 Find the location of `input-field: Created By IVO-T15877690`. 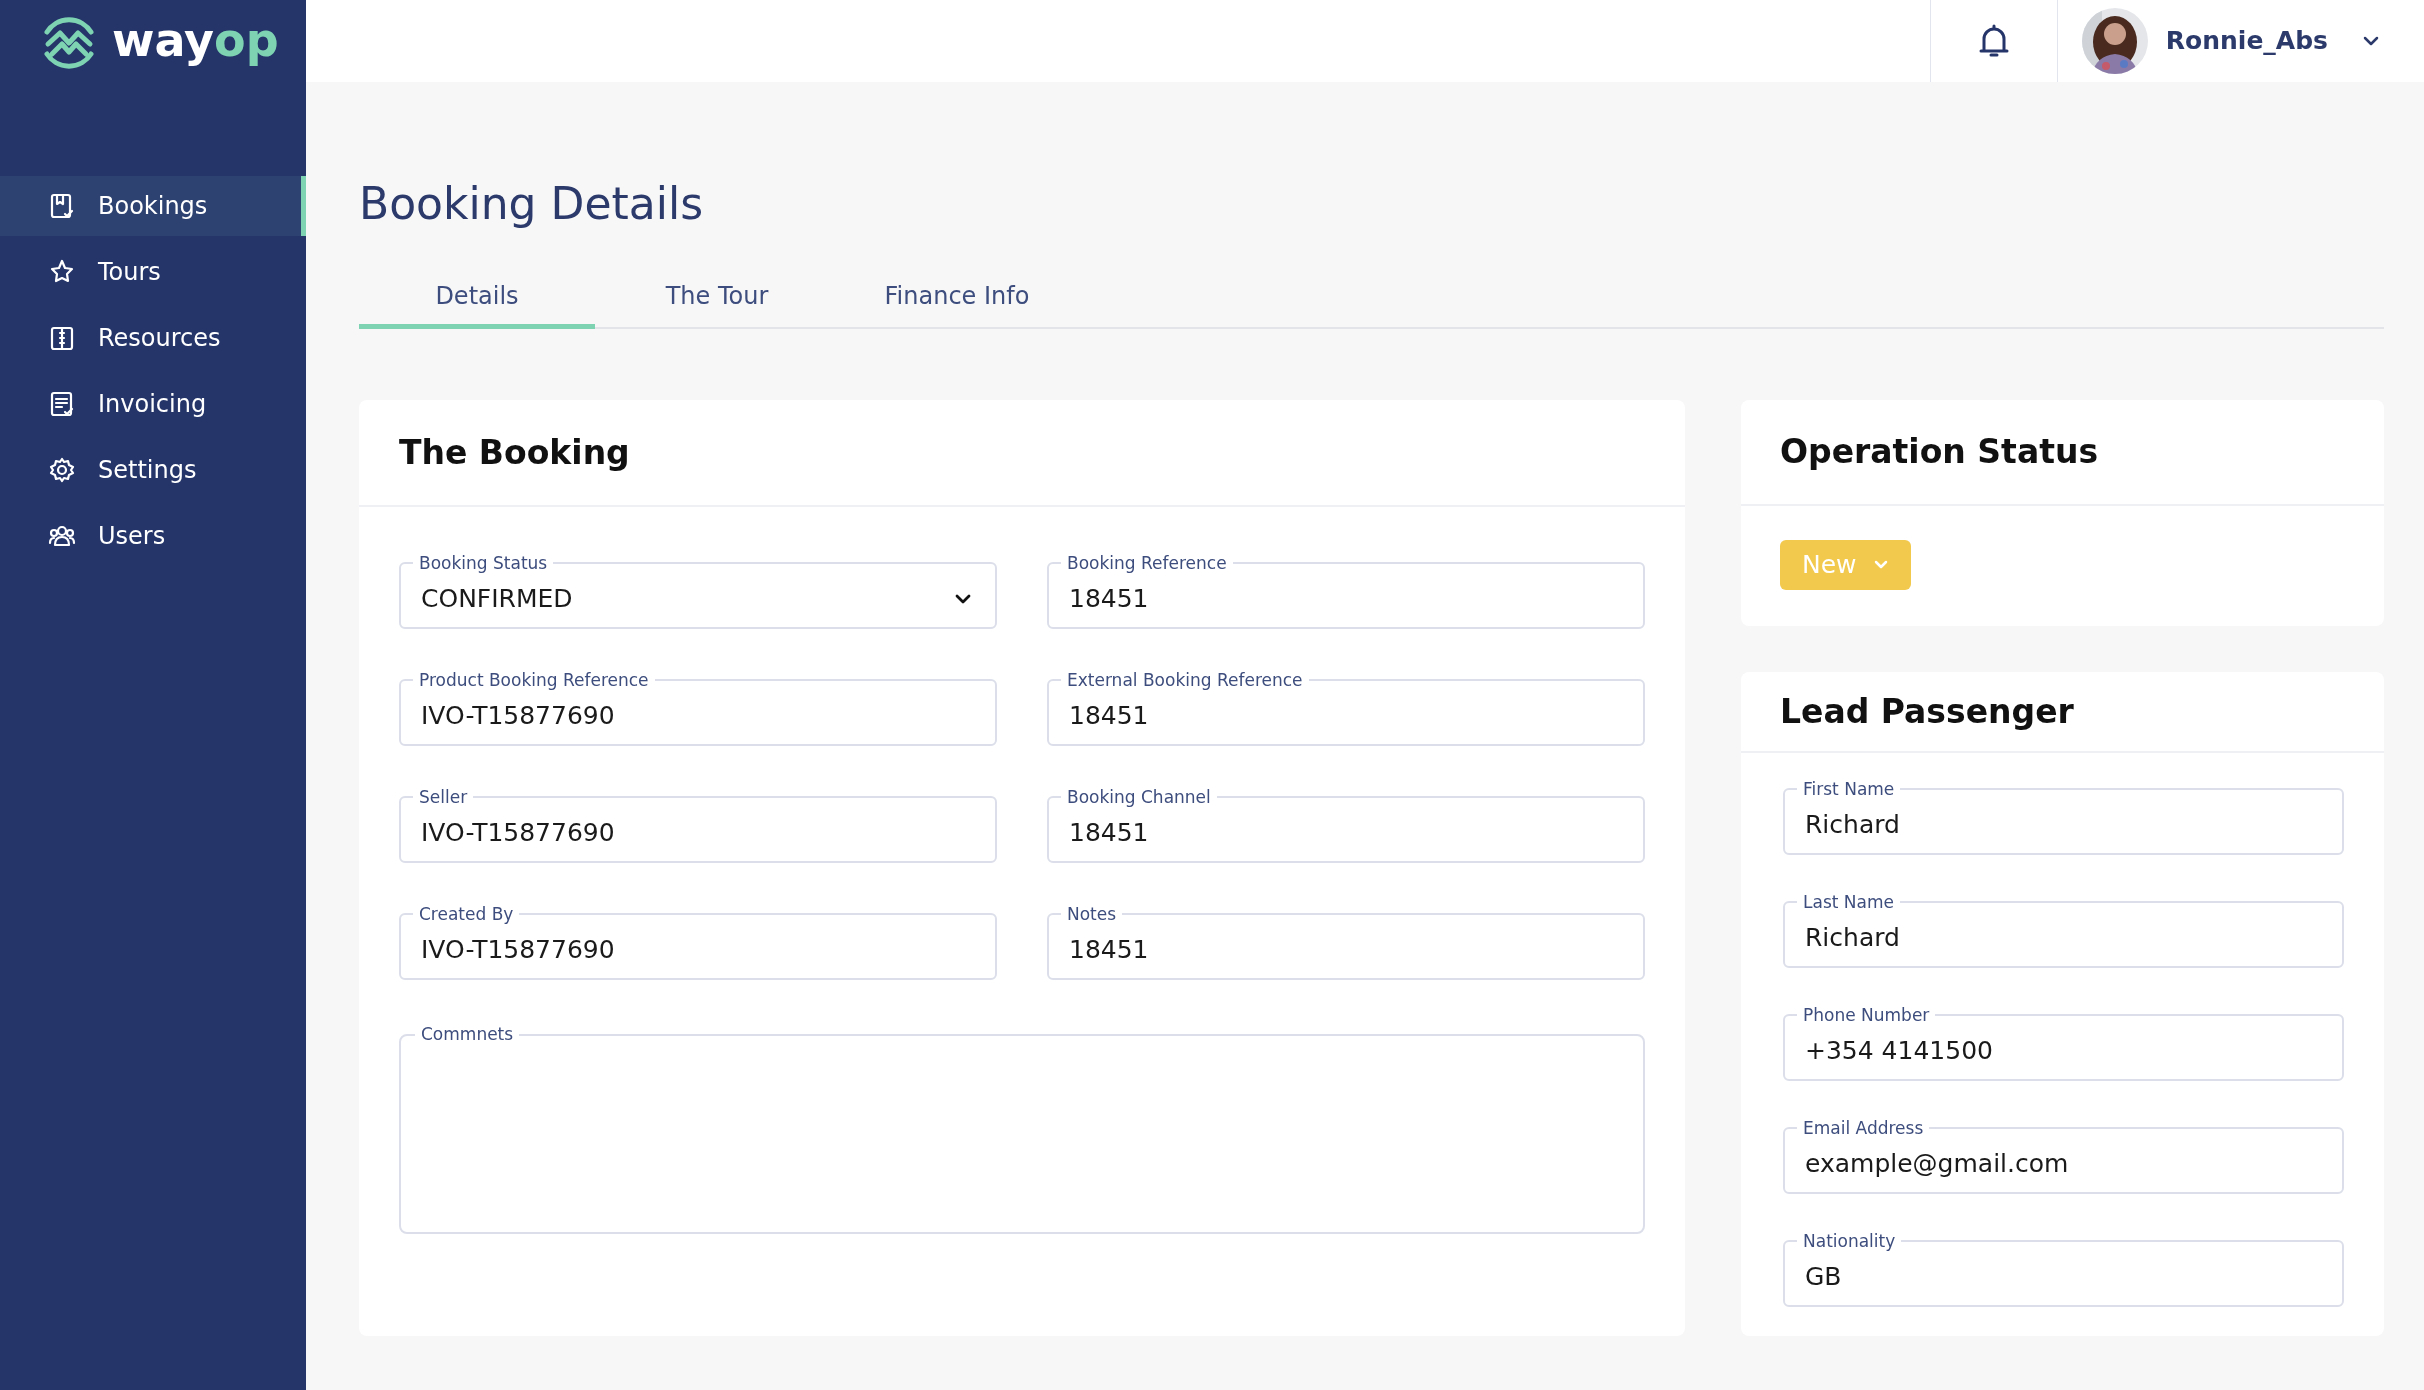

input-field: Created By IVO-T15877690 is located at coordinates (698, 942).